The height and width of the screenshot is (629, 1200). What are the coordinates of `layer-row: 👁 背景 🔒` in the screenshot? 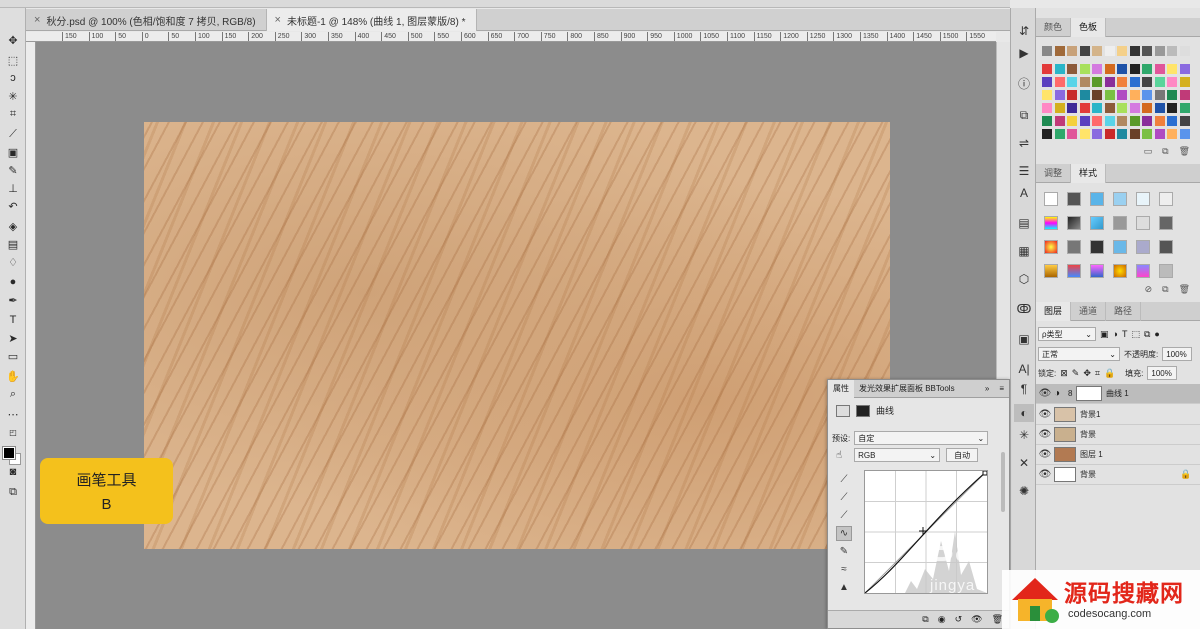 It's located at (1118, 475).